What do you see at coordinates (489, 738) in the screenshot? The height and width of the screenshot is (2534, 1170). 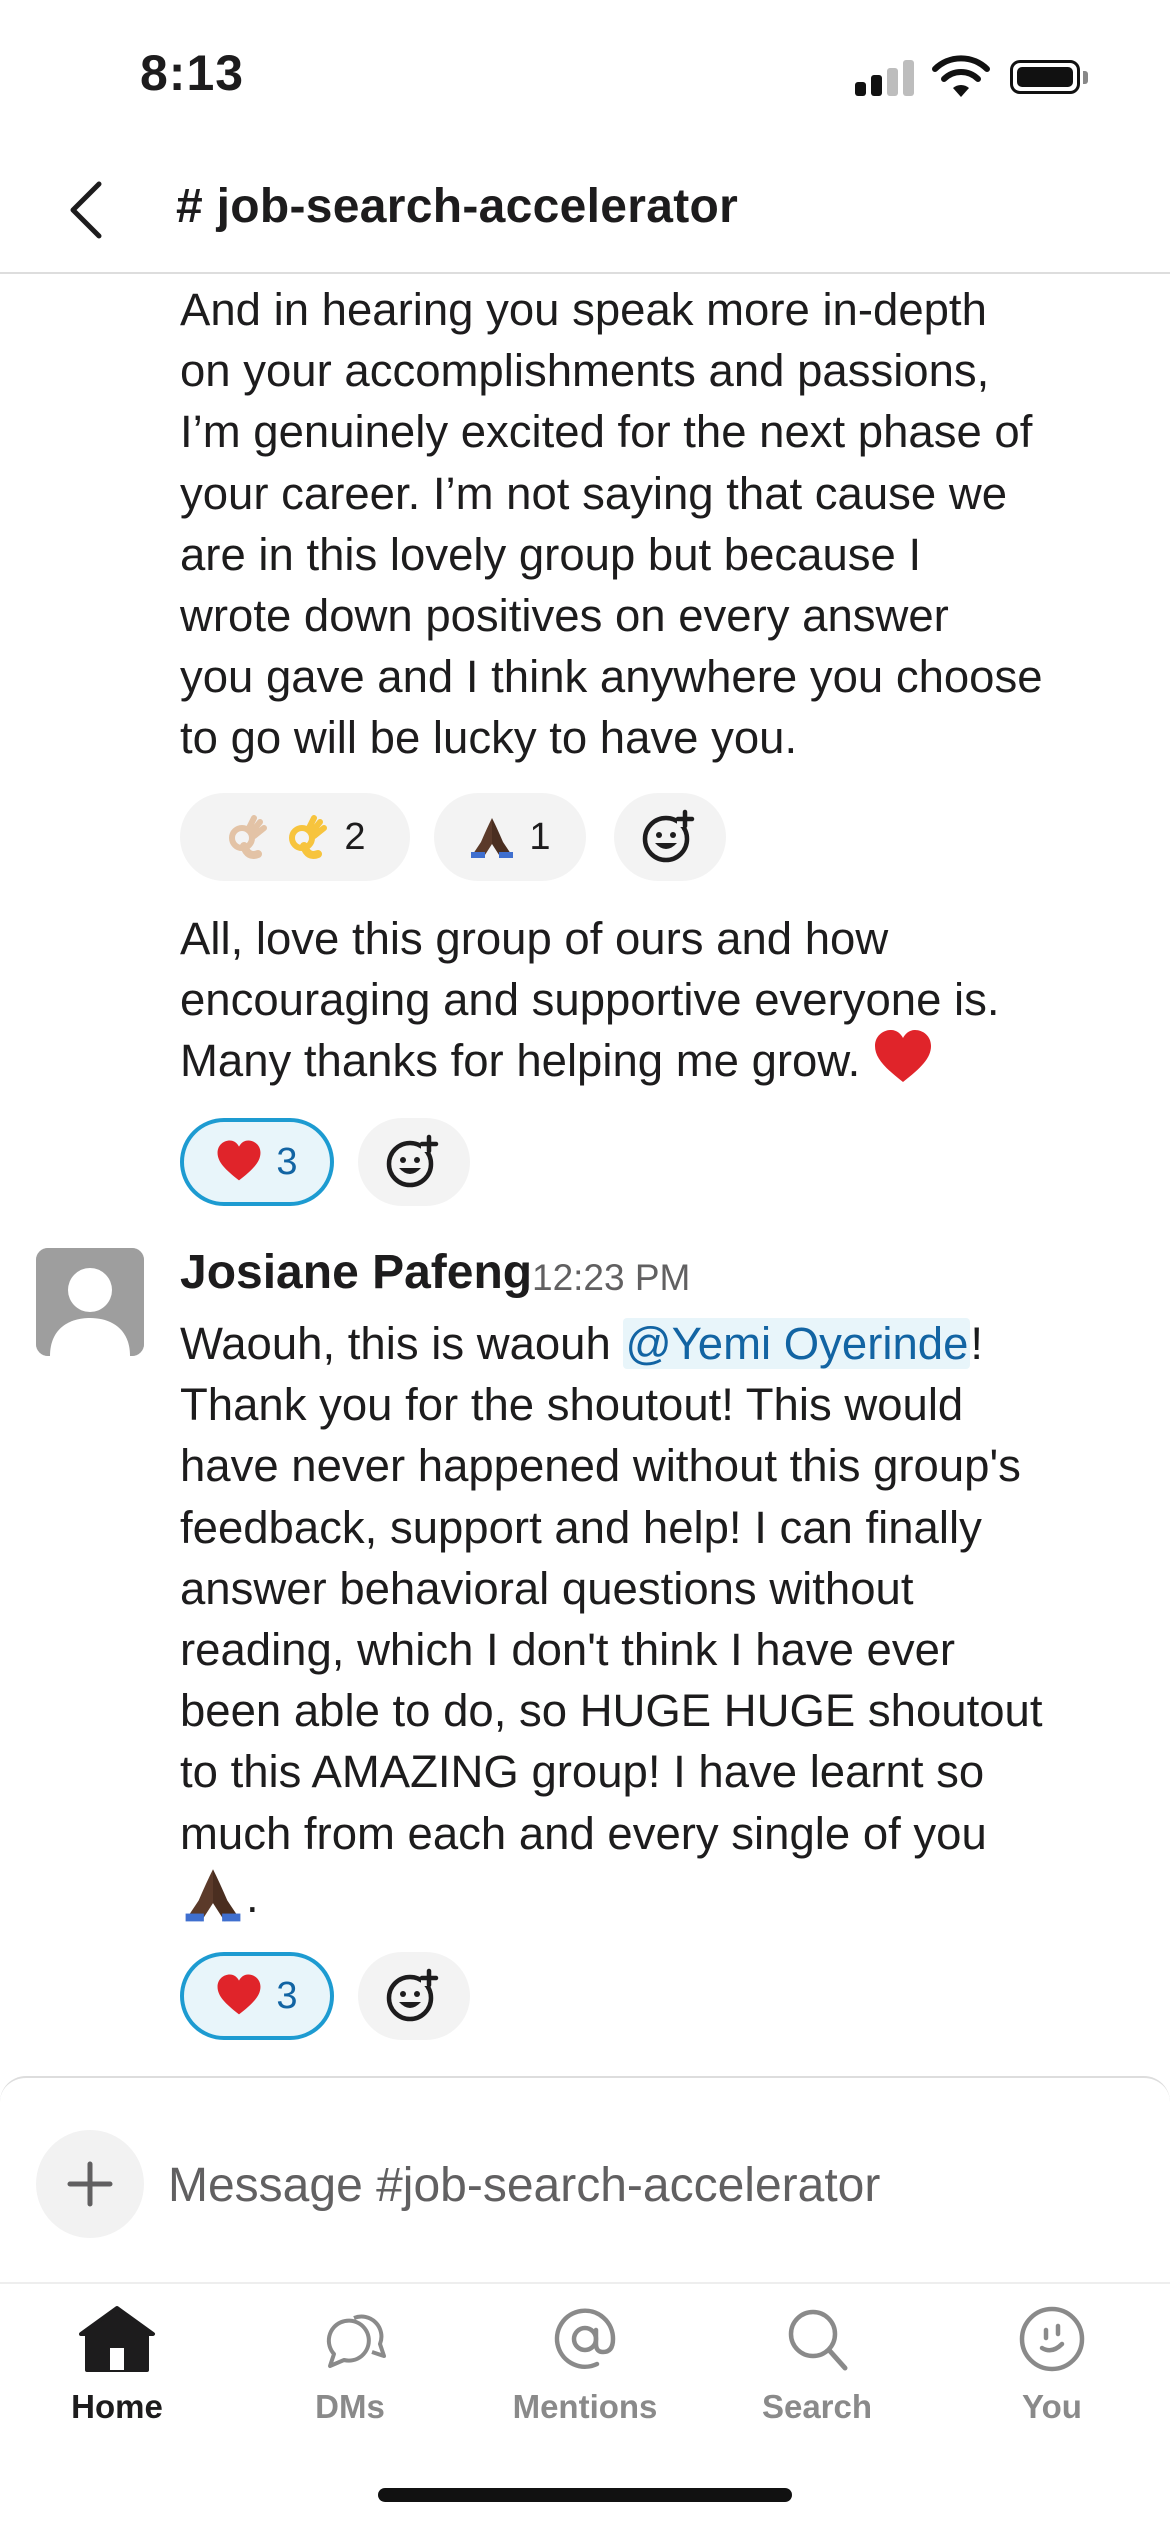 I see `message-line: to go will be lucky to have you.` at bounding box center [489, 738].